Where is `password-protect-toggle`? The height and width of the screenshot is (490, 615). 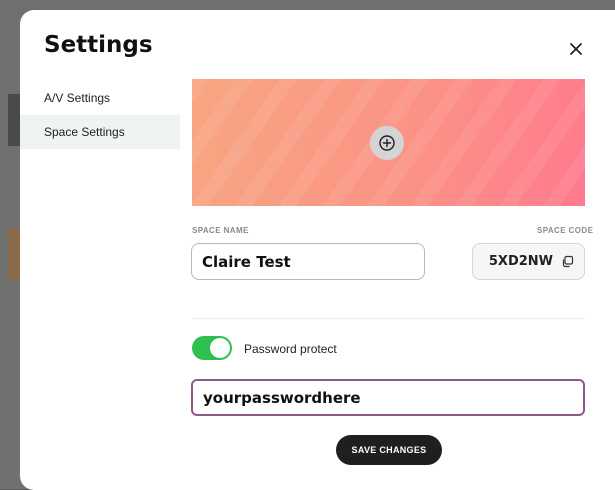 password-protect-toggle is located at coordinates (212, 348).